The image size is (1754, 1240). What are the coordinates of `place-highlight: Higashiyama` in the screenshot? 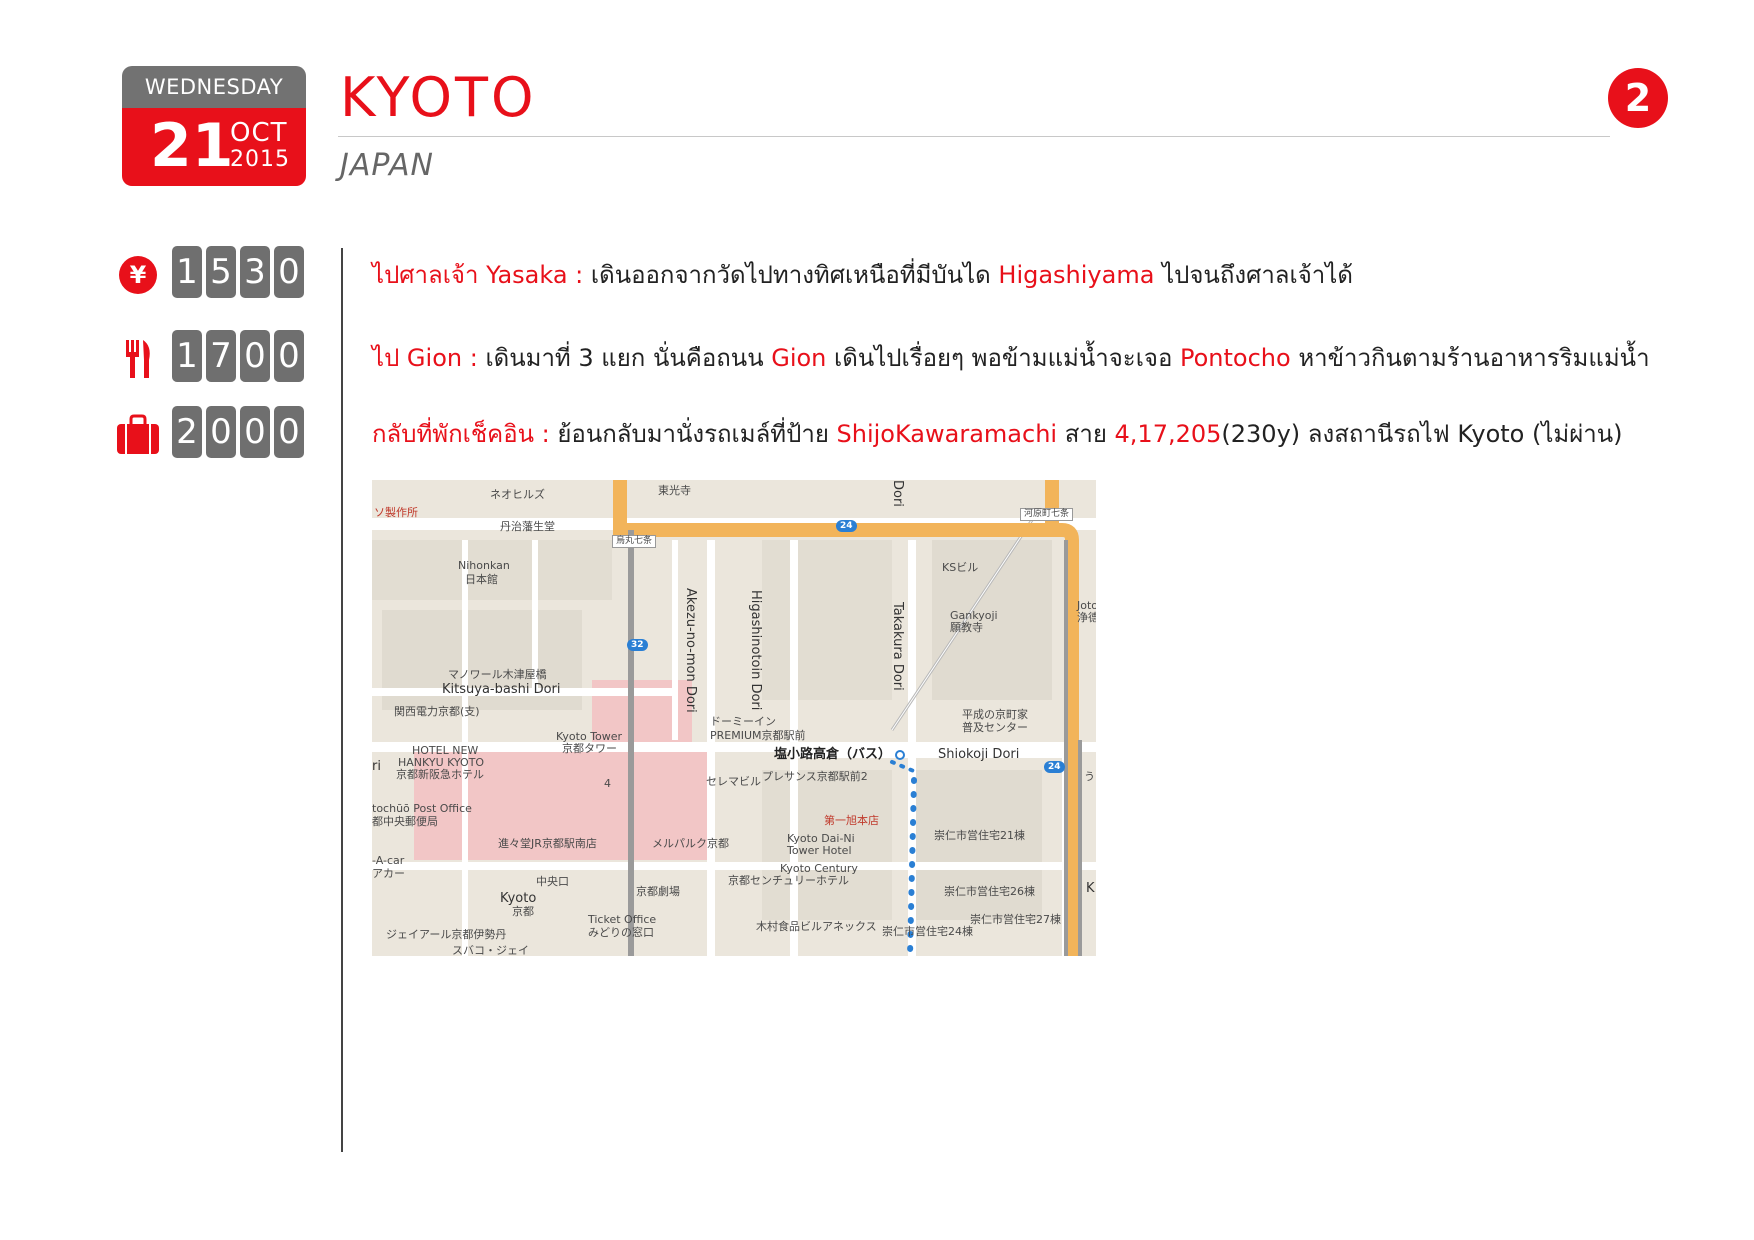 It's located at (1076, 275).